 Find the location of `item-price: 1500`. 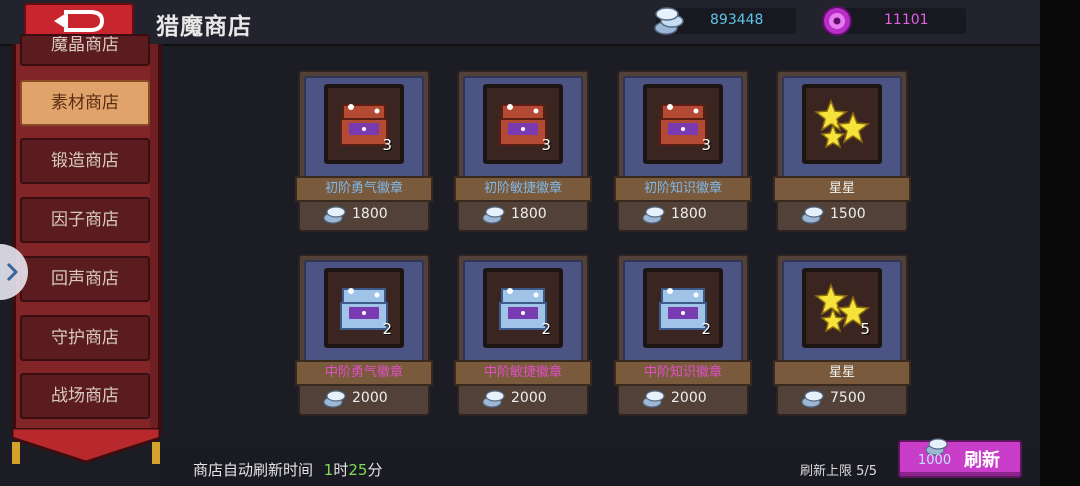

item-price: 1500 is located at coordinates (840, 214).